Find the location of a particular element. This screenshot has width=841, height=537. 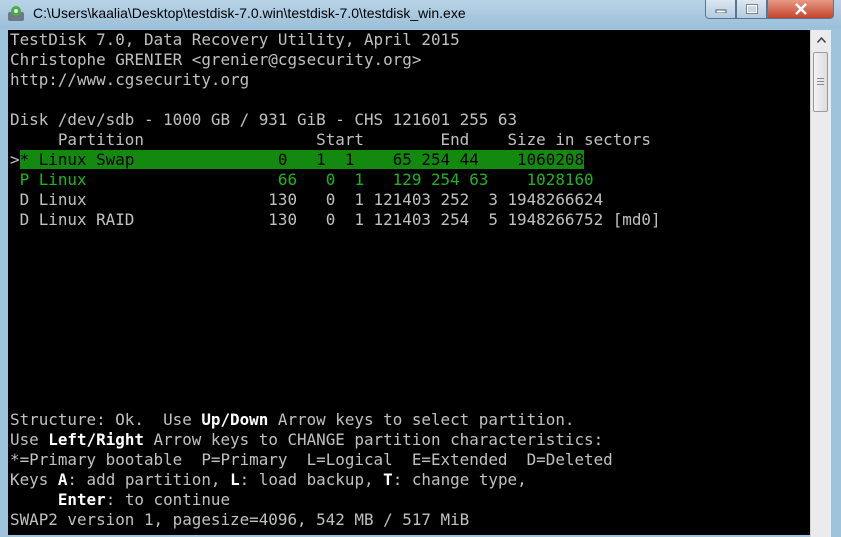

scrollbar-thumb is located at coordinates (820, 82).